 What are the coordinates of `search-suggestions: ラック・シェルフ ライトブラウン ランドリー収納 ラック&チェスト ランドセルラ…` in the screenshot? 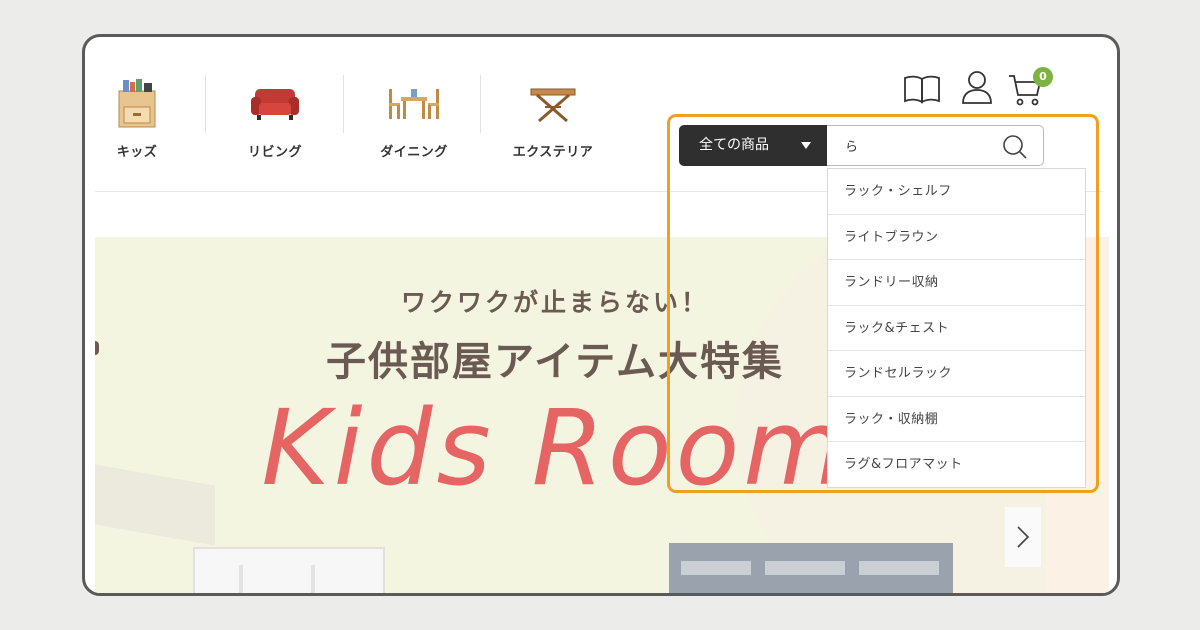 It's located at (956, 328).